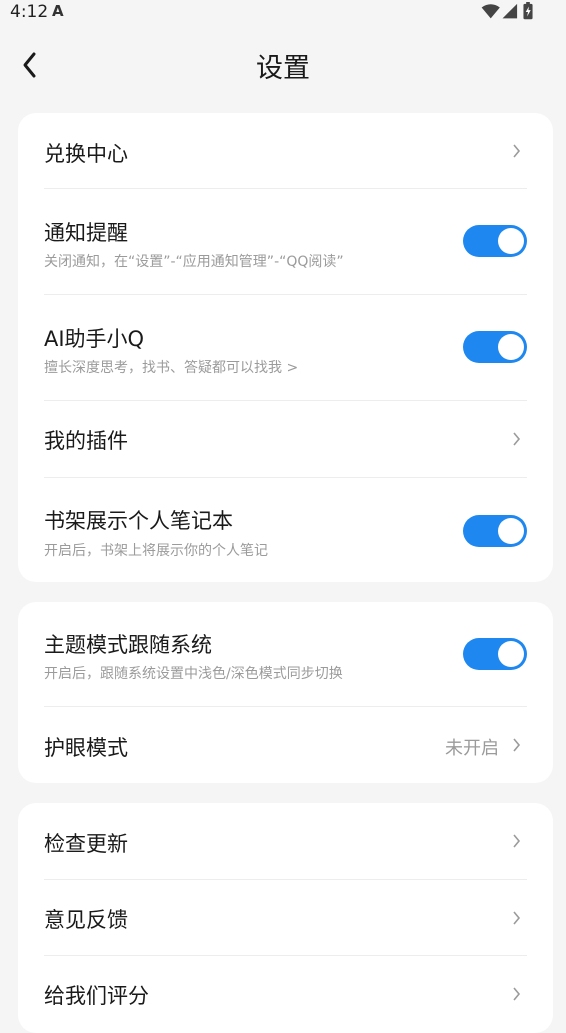 This screenshot has width=566, height=1033. Describe the element at coordinates (495, 241) in the screenshot. I see `notification-toggle` at that location.